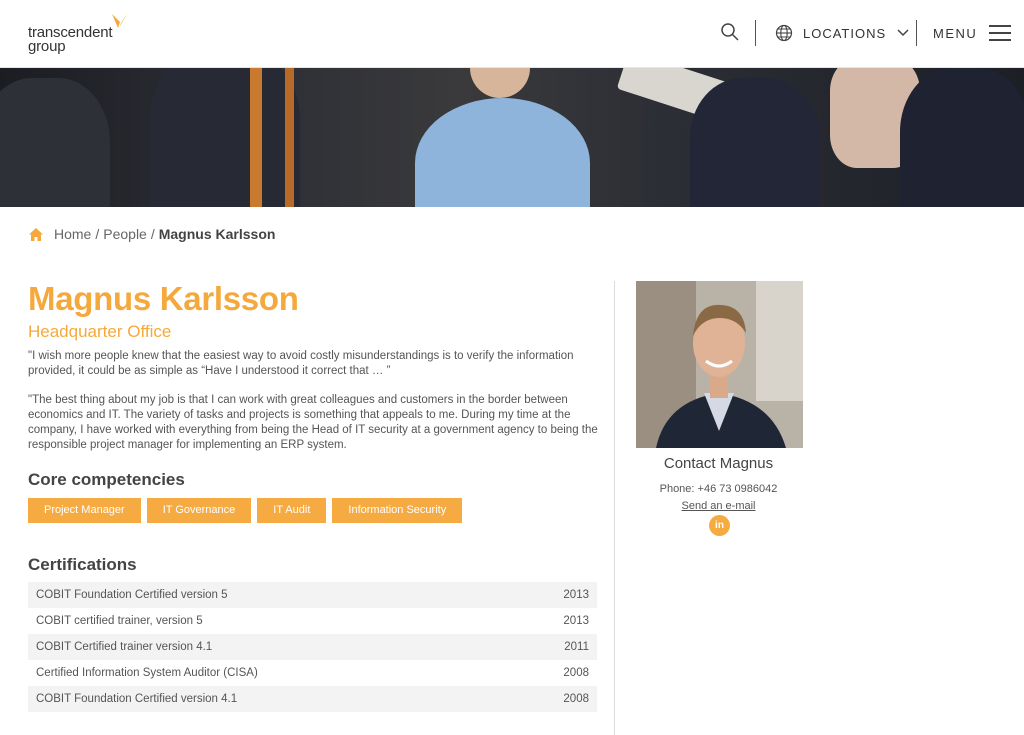  Describe the element at coordinates (199, 510) in the screenshot. I see `competency-tag-it-governance: IT Governance` at that location.